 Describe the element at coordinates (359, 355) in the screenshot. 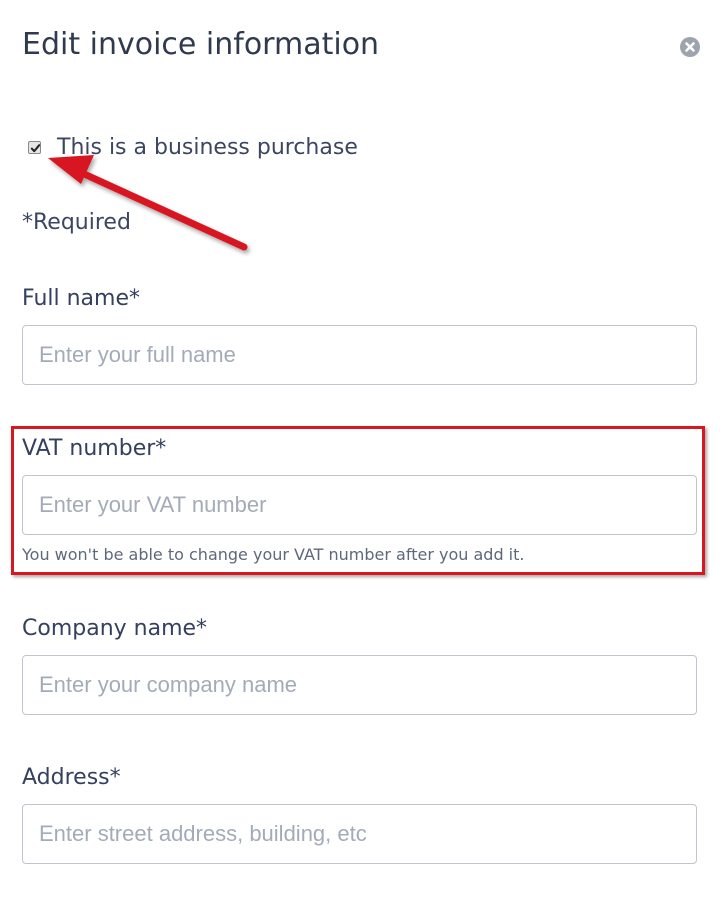

I see `full-name-input` at that location.